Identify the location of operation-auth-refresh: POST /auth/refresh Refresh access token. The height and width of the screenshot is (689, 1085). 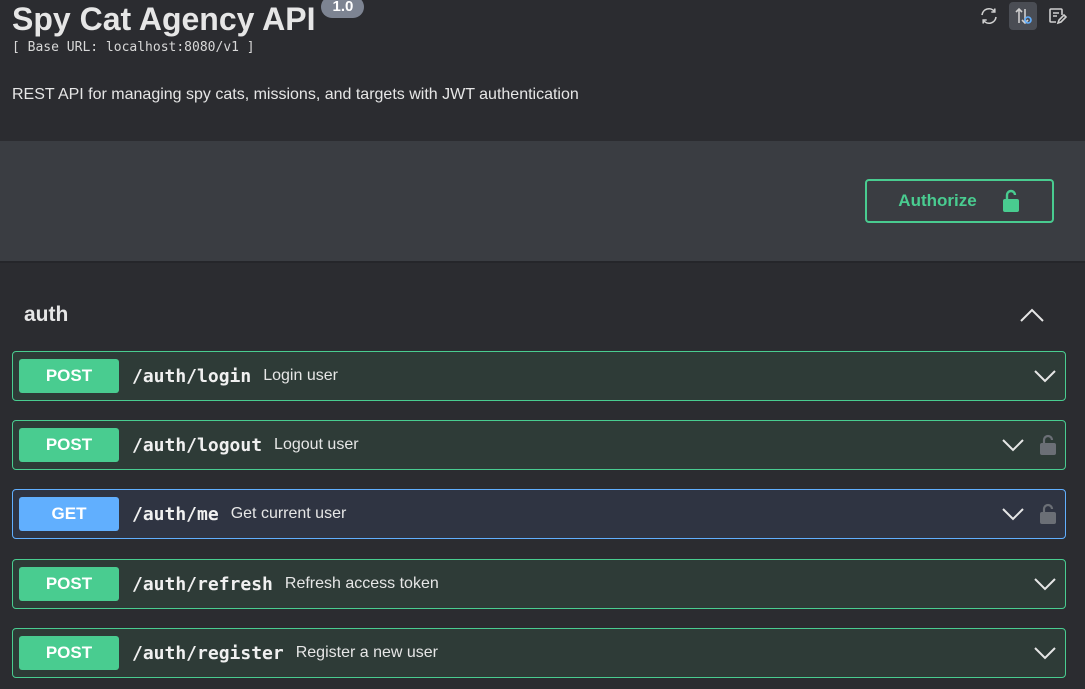
(539, 584).